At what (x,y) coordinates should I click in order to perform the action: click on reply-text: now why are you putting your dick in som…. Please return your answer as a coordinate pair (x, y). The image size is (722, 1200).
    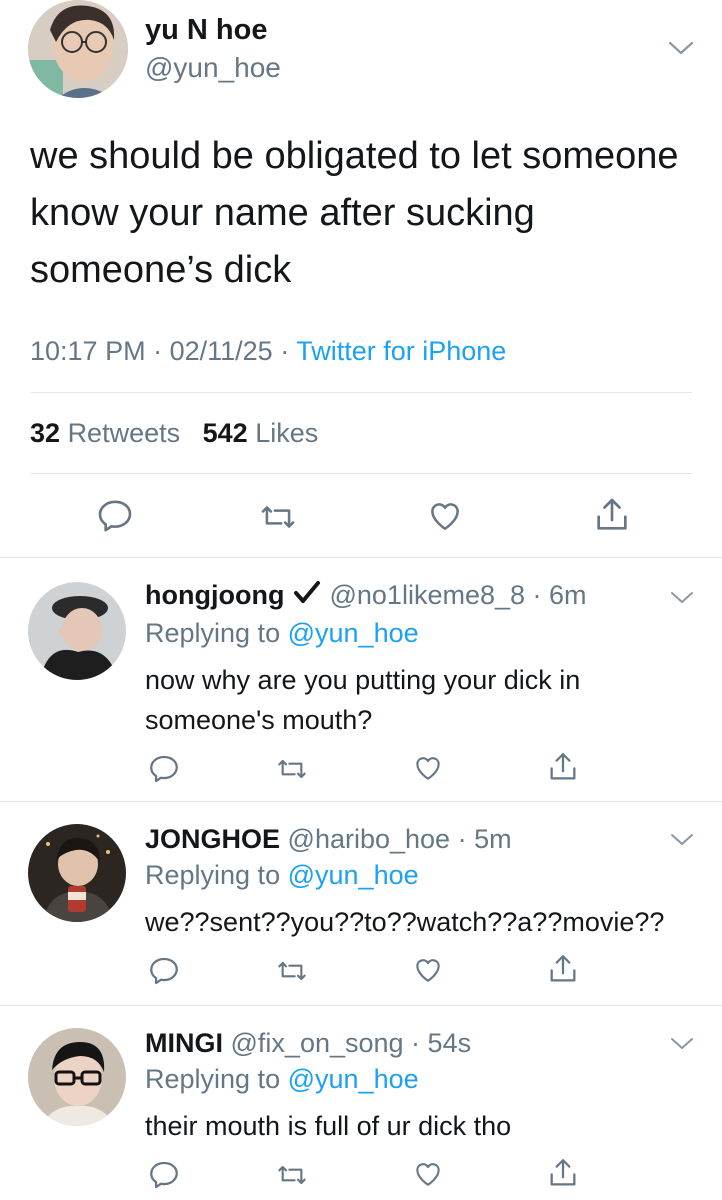
    Looking at the image, I should click on (363, 700).